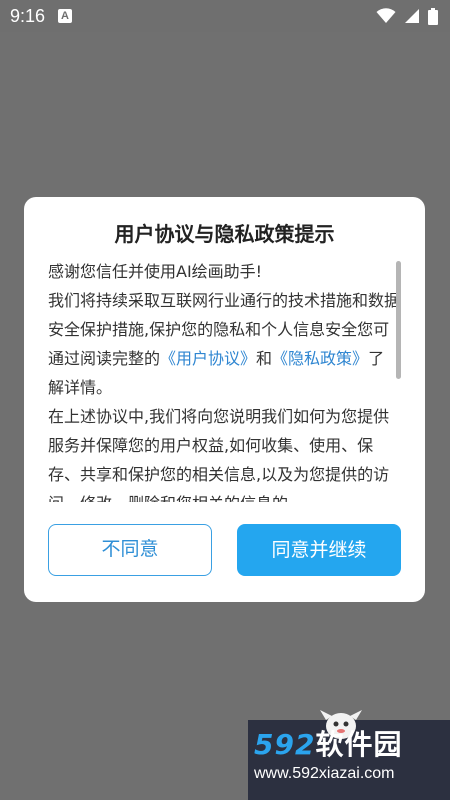 The image size is (450, 800). Describe the element at coordinates (208, 358) in the screenshot. I see `user-agreement-link: 《用户协议》` at that location.